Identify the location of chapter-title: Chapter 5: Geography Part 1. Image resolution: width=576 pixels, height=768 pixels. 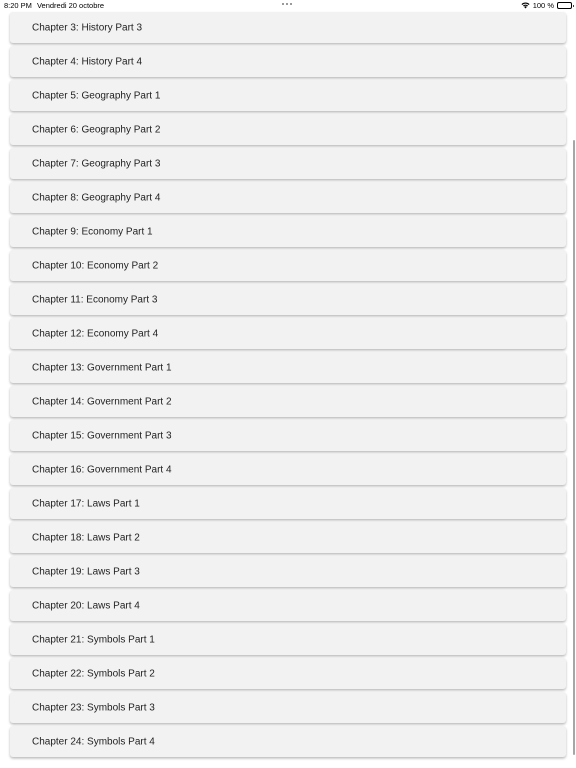
(96, 95).